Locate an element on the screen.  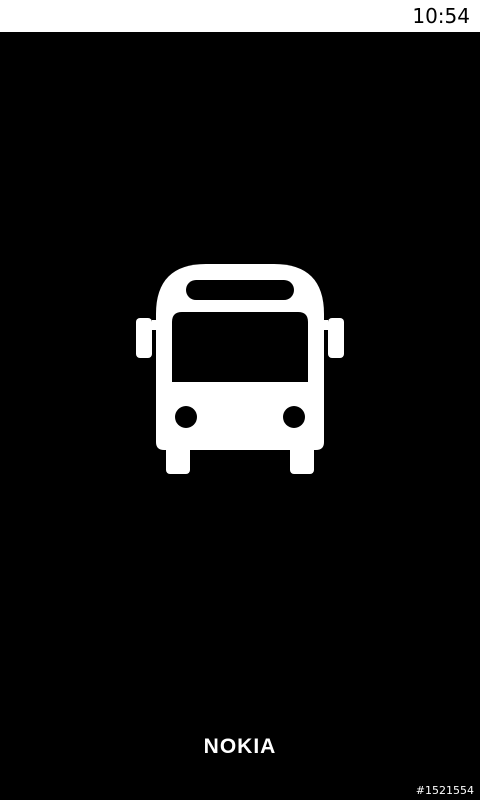
status-bar: 10:54 is located at coordinates (240, 16).